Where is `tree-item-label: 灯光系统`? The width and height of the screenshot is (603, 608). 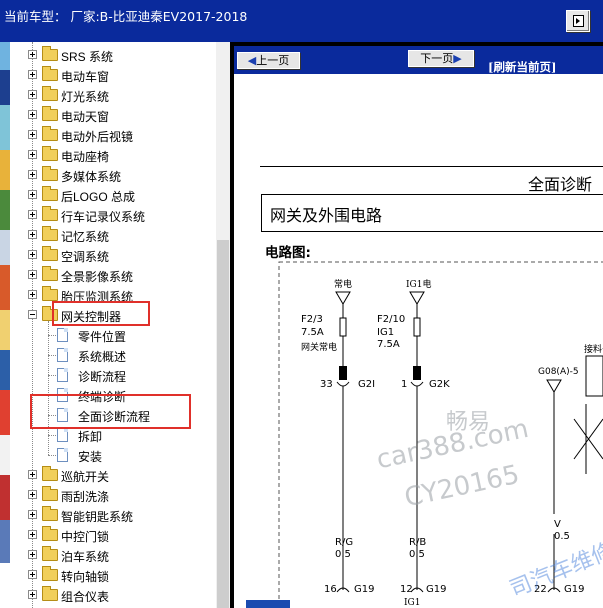
tree-item-label: 灯光系统 is located at coordinates (85, 97).